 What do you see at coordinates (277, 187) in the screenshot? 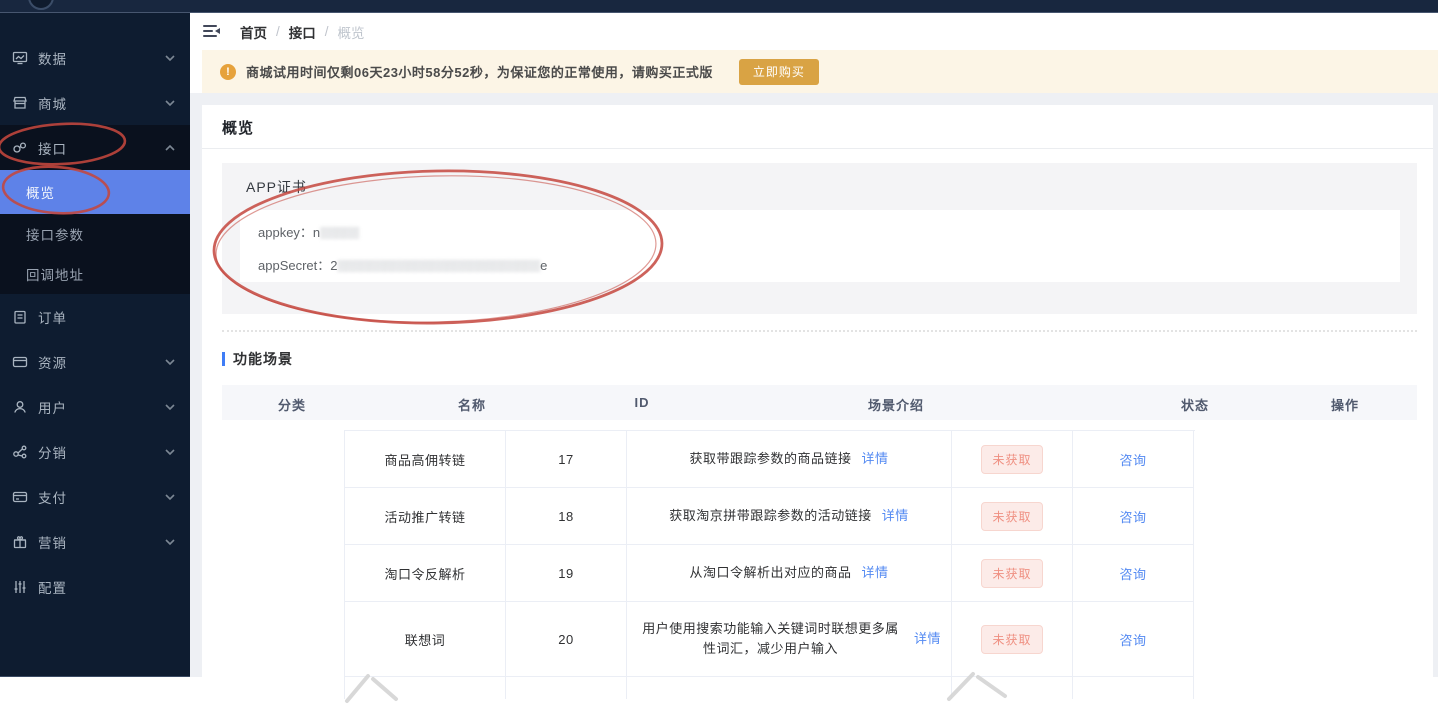
I see `certificate-title: APP证书` at bounding box center [277, 187].